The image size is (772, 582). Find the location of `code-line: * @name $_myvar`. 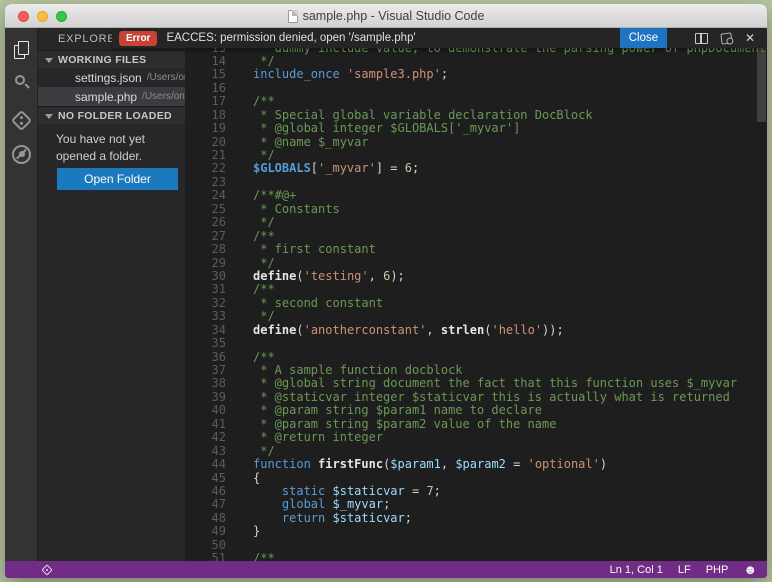

code-line: * @name $_myvar is located at coordinates (311, 141).